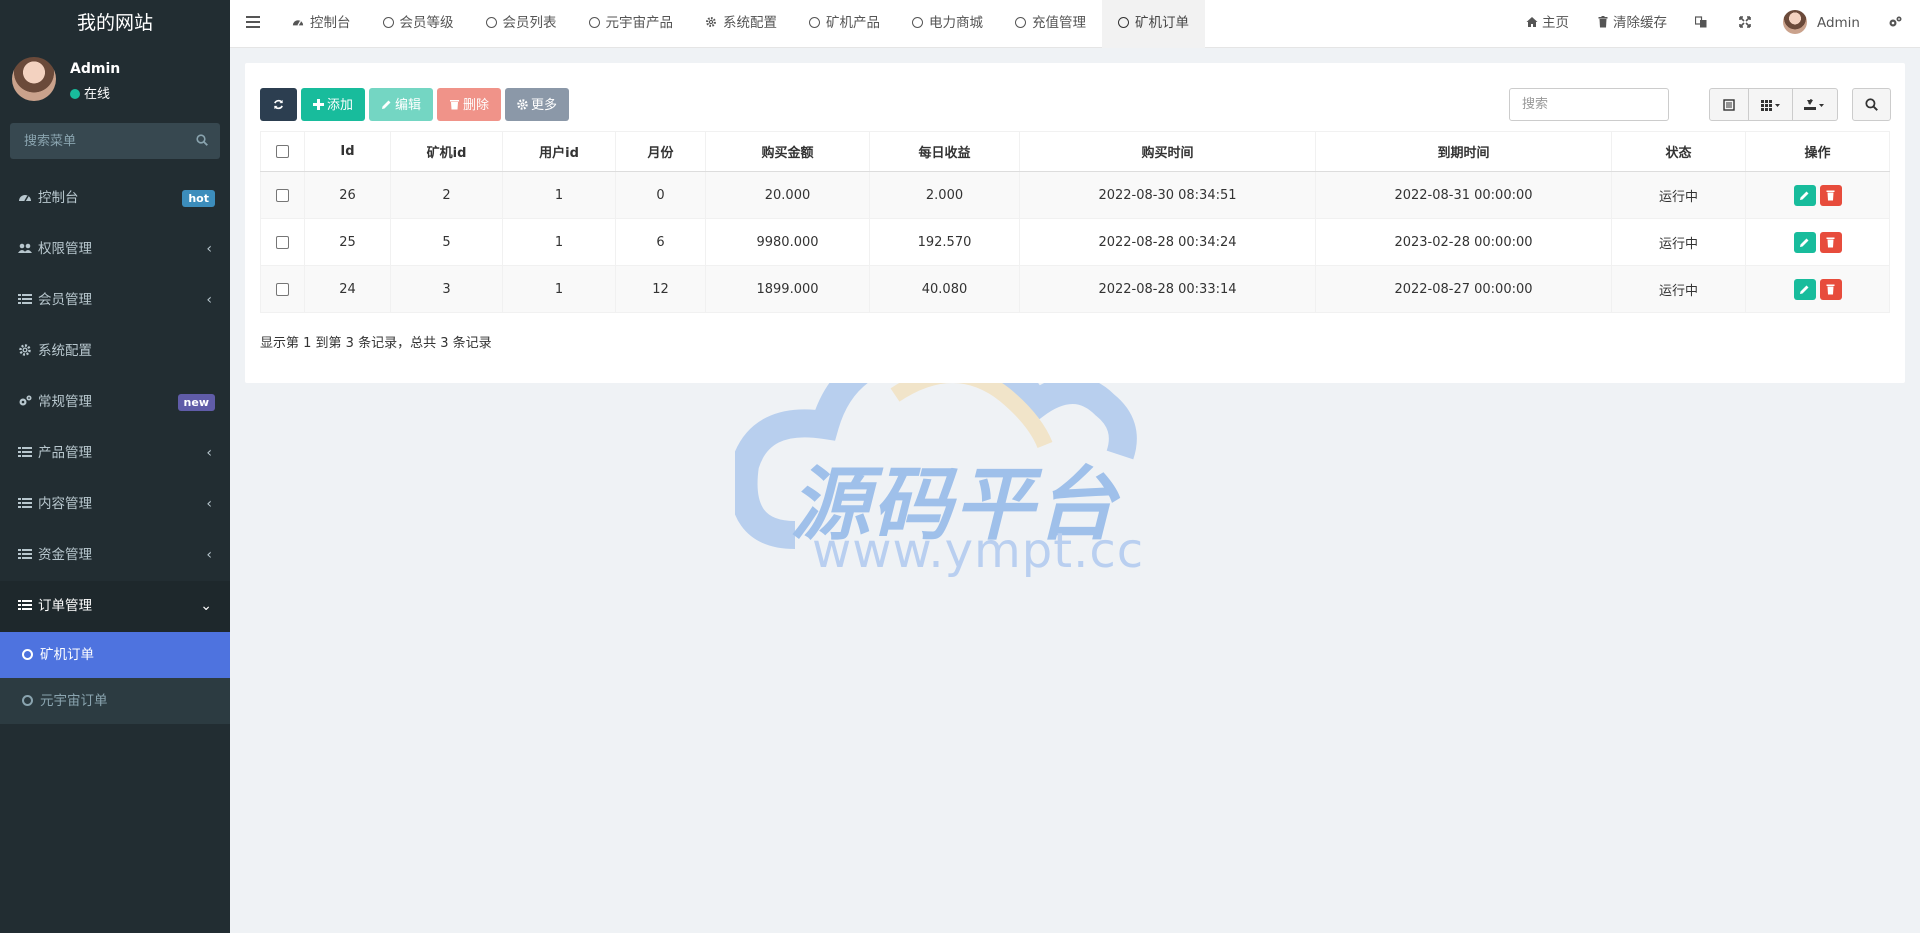 The height and width of the screenshot is (933, 1920). I want to click on edit-button: 编辑, so click(401, 104).